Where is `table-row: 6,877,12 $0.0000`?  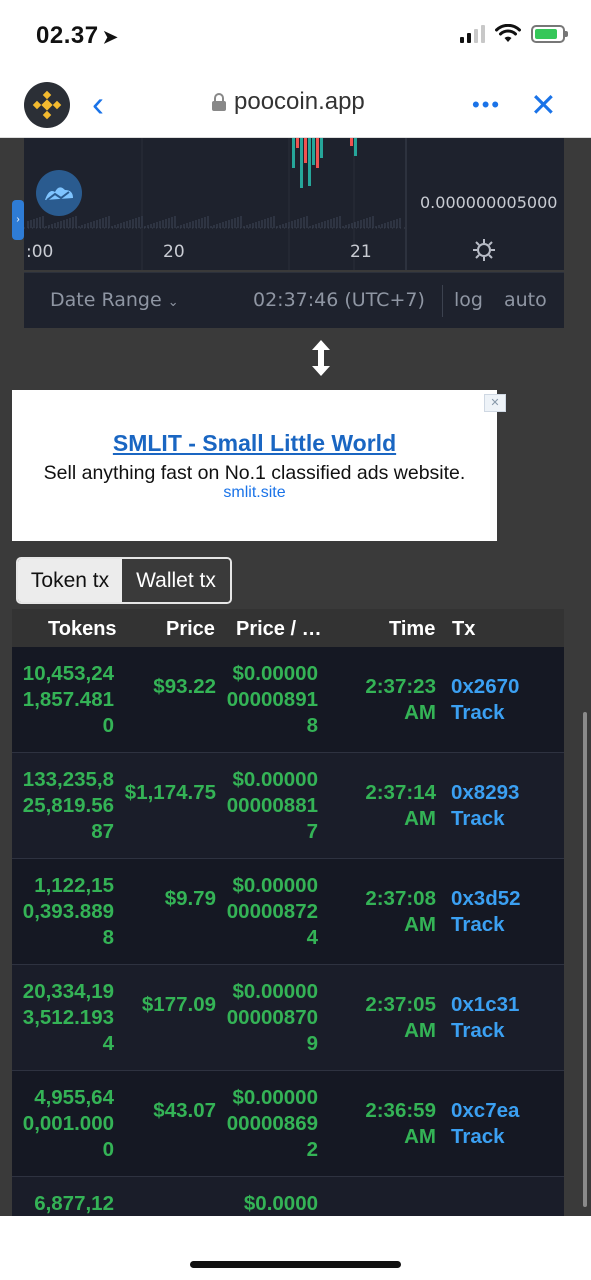 table-row: 6,877,12 $0.0000 is located at coordinates (288, 1196).